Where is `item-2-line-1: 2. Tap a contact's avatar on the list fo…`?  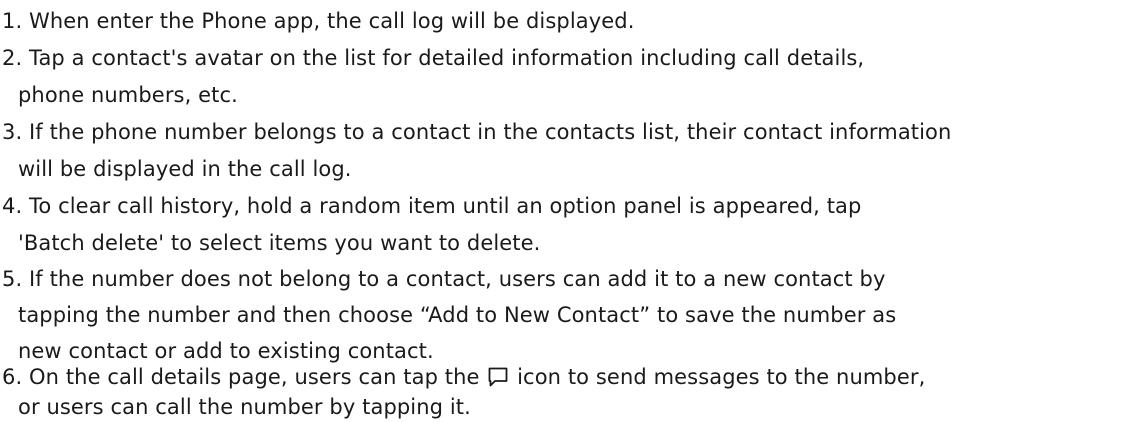 item-2-line-1: 2. Tap a contact's avatar on the list fo… is located at coordinates (433, 58).